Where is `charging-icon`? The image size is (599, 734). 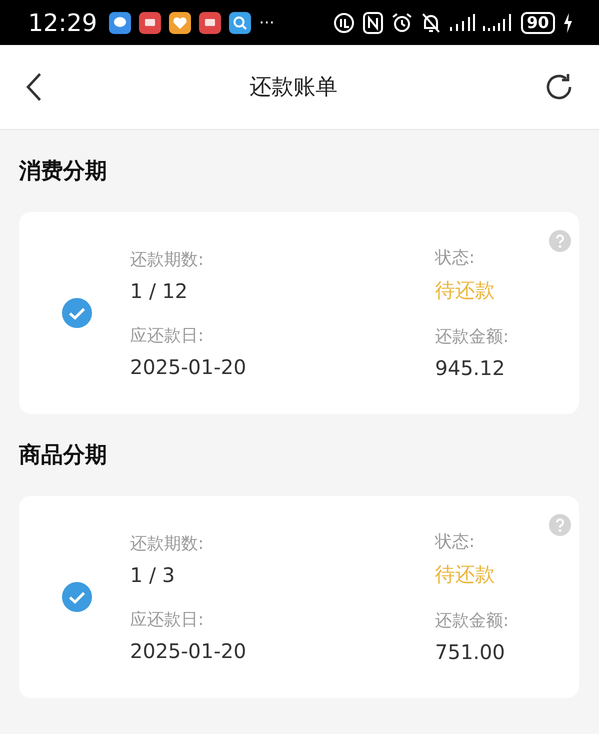 charging-icon is located at coordinates (568, 22).